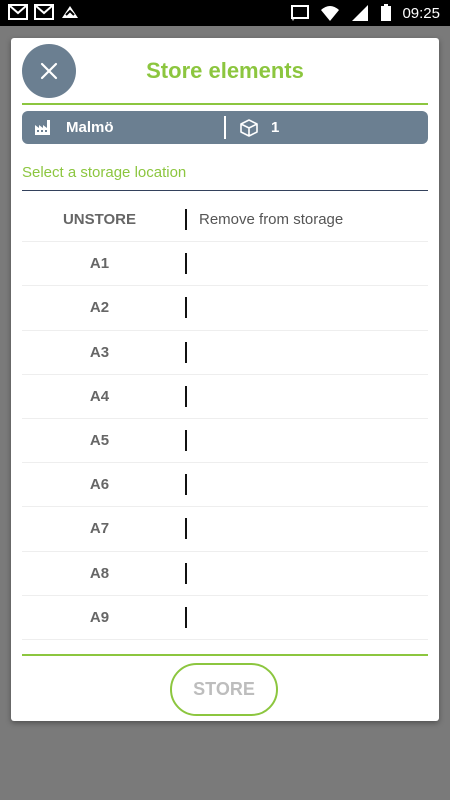  Describe the element at coordinates (300, 13) in the screenshot. I see `cast-icon` at that location.